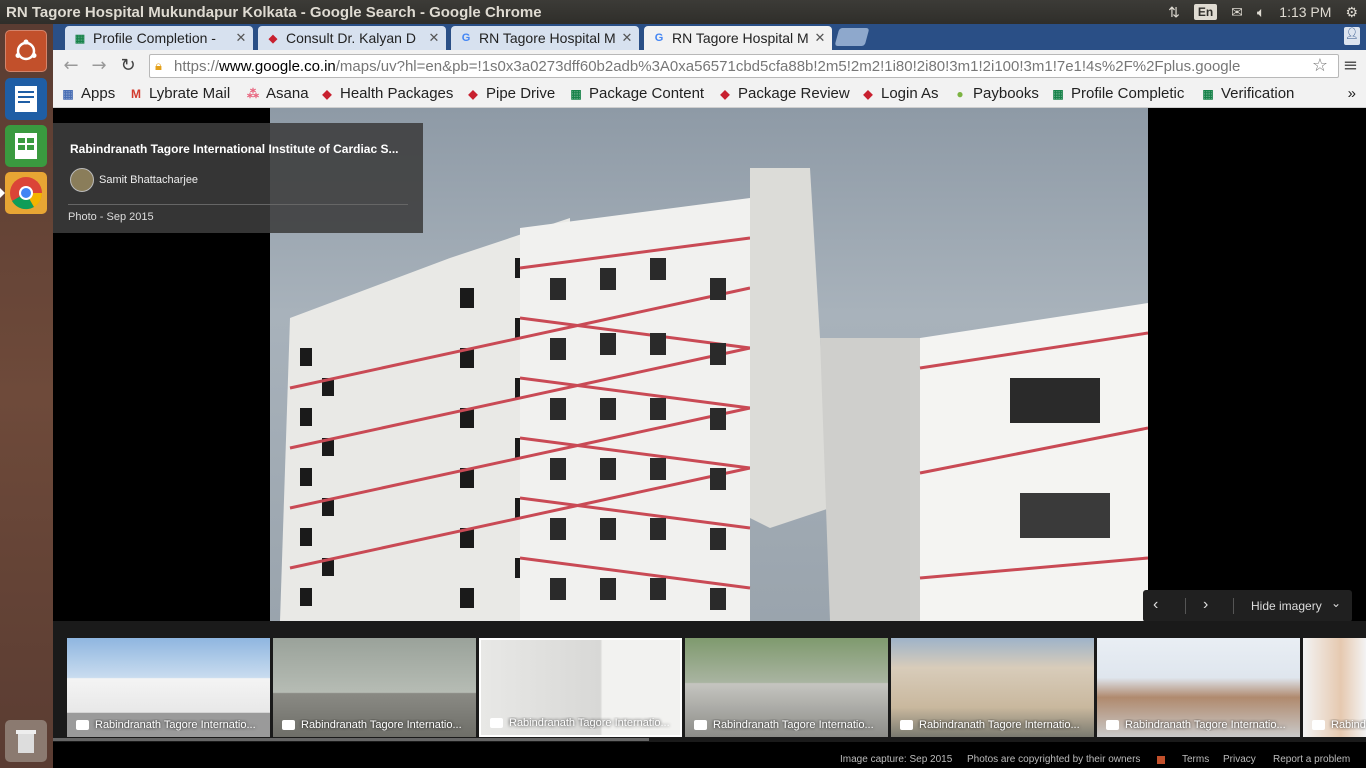 The image size is (1366, 768). Describe the element at coordinates (1174, 12) in the screenshot. I see `network-icon: ⇅` at that location.